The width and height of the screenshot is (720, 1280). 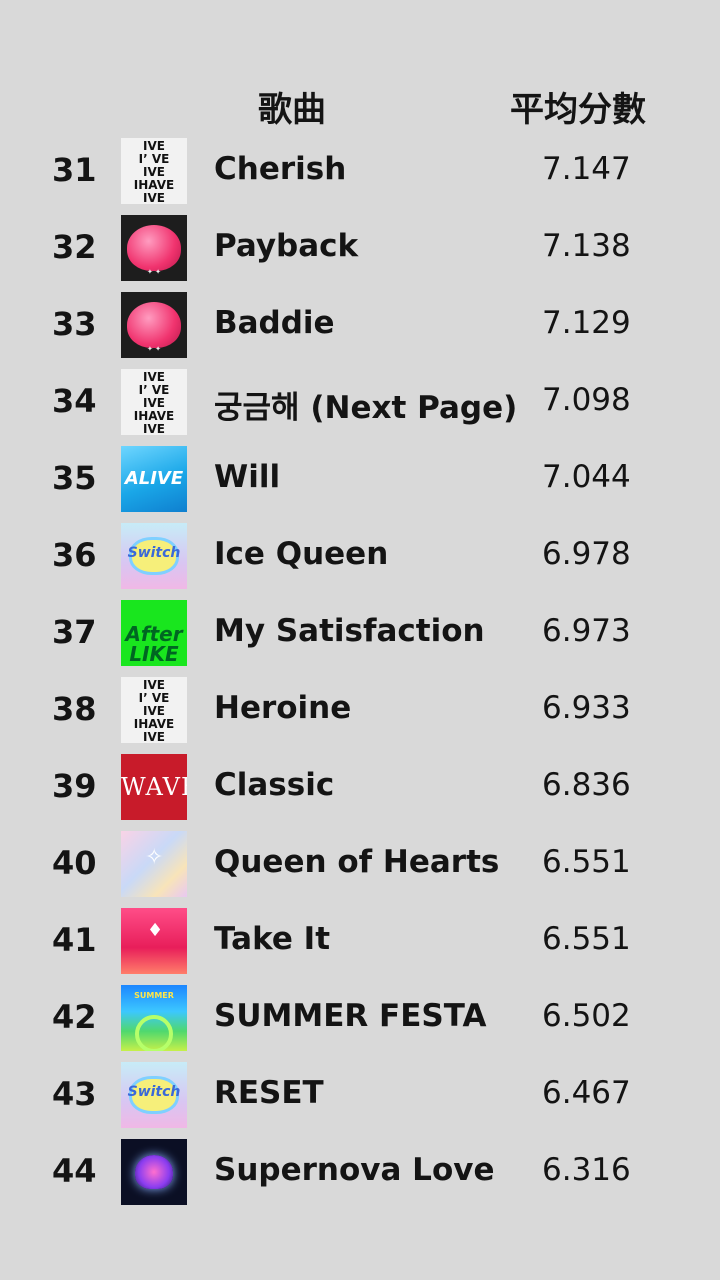 What do you see at coordinates (360, 483) in the screenshot?
I see `list-item: 35 ALIVE Will 7.044` at bounding box center [360, 483].